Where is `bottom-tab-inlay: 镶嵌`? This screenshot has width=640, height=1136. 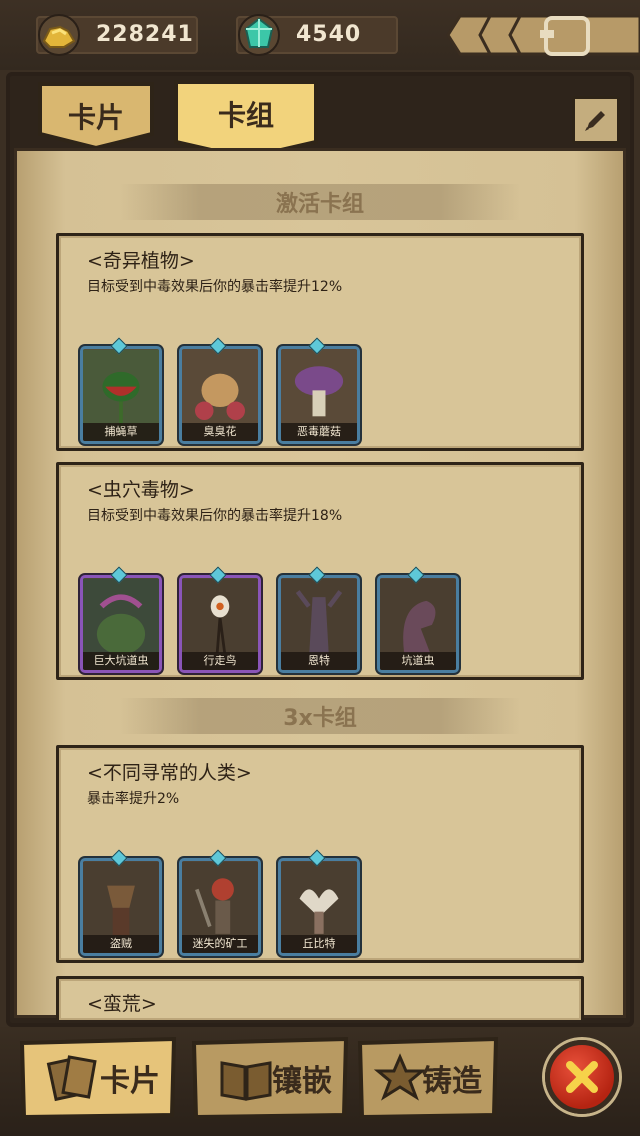
bottom-tab-inlay: 镶嵌 is located at coordinates (270, 1078).